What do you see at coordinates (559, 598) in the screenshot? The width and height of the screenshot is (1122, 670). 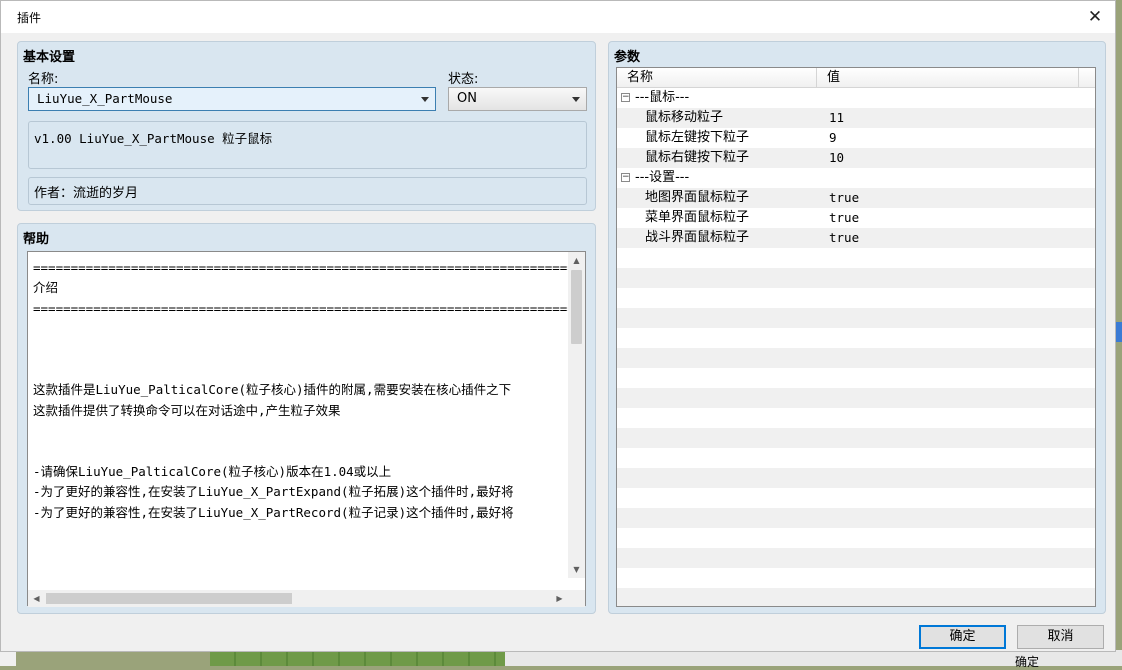 I see `scroll-right-icon: ▶` at bounding box center [559, 598].